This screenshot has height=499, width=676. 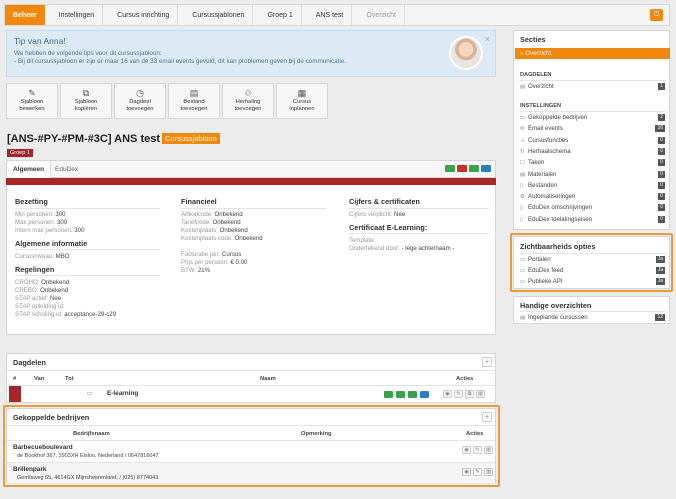 What do you see at coordinates (140, 101) in the screenshot?
I see `dagdeel-toevoegen-button: ◷ Dagdeel toevoegen` at bounding box center [140, 101].